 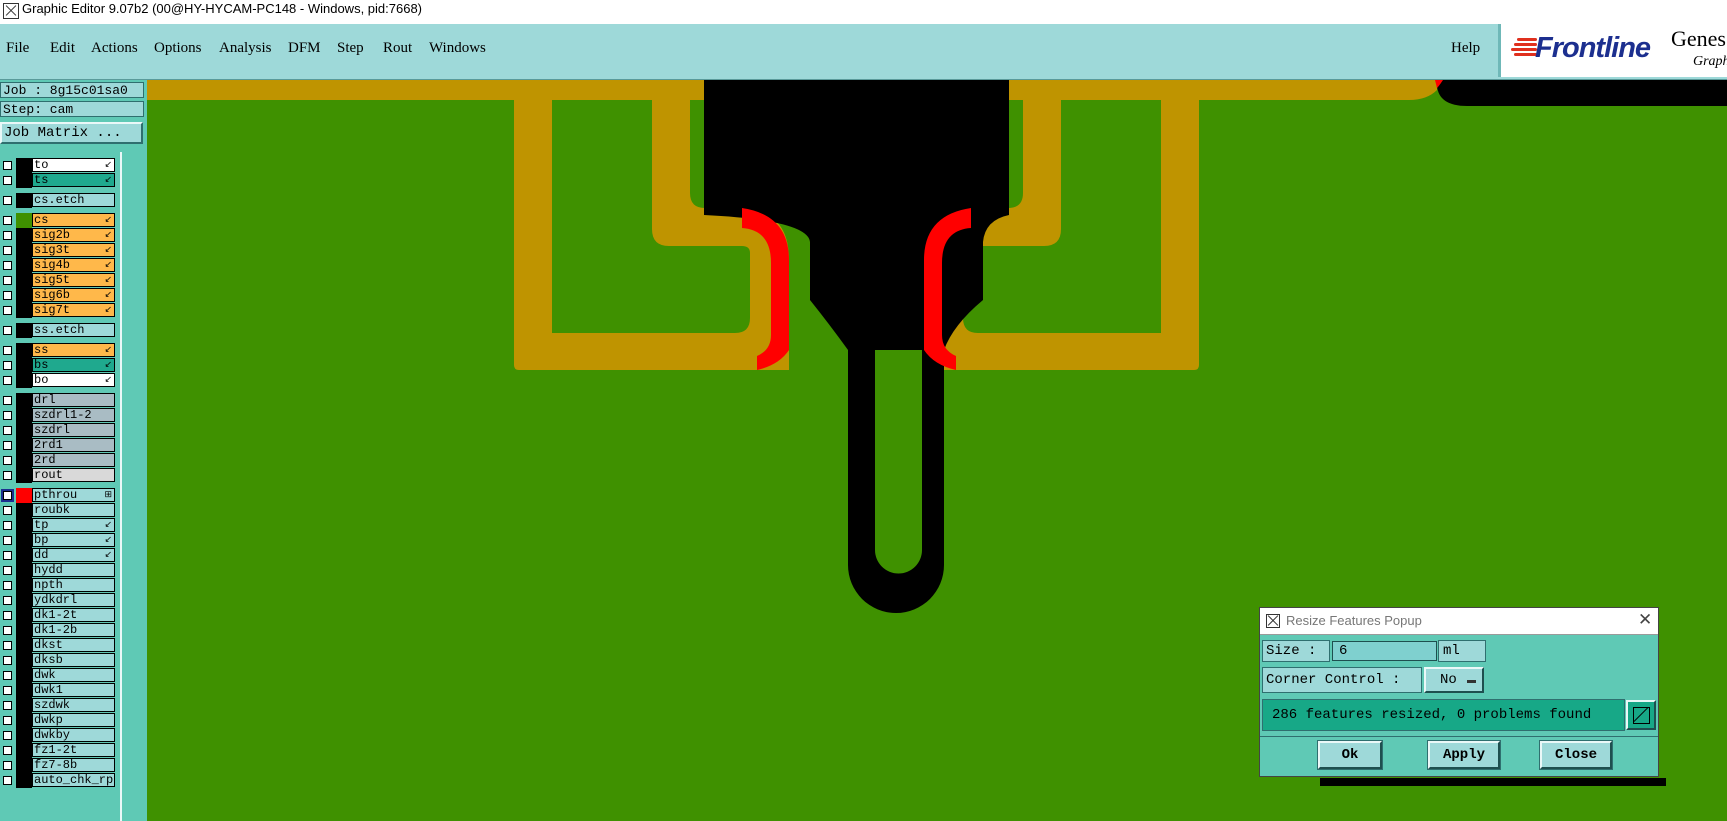 What do you see at coordinates (17, 48) in the screenshot?
I see `menu-file: File` at bounding box center [17, 48].